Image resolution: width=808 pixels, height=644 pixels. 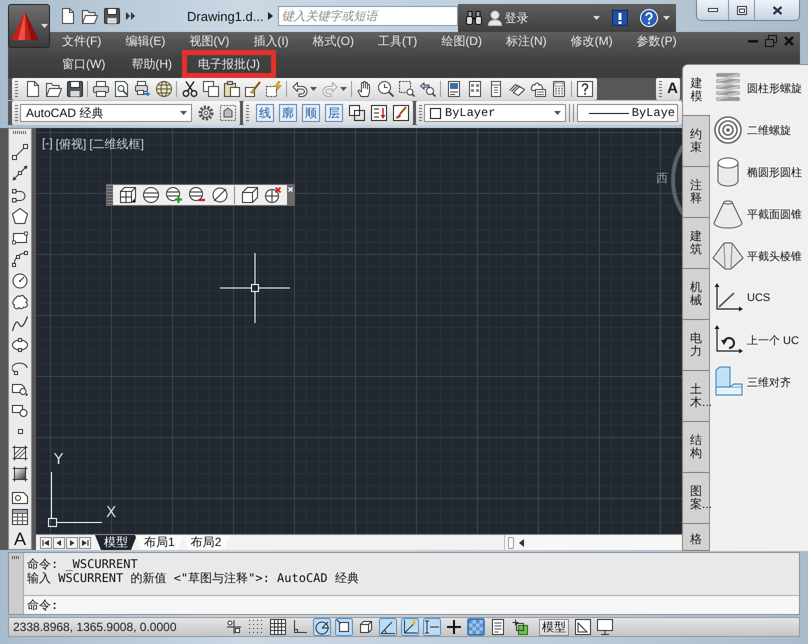 What do you see at coordinates (516, 18) in the screenshot?
I see `sign-in-button: 登录` at bounding box center [516, 18].